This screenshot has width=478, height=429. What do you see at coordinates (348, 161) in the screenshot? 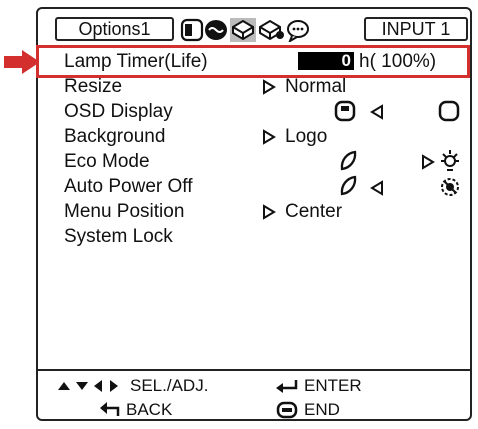
I see `eco-leaf-icon` at bounding box center [348, 161].